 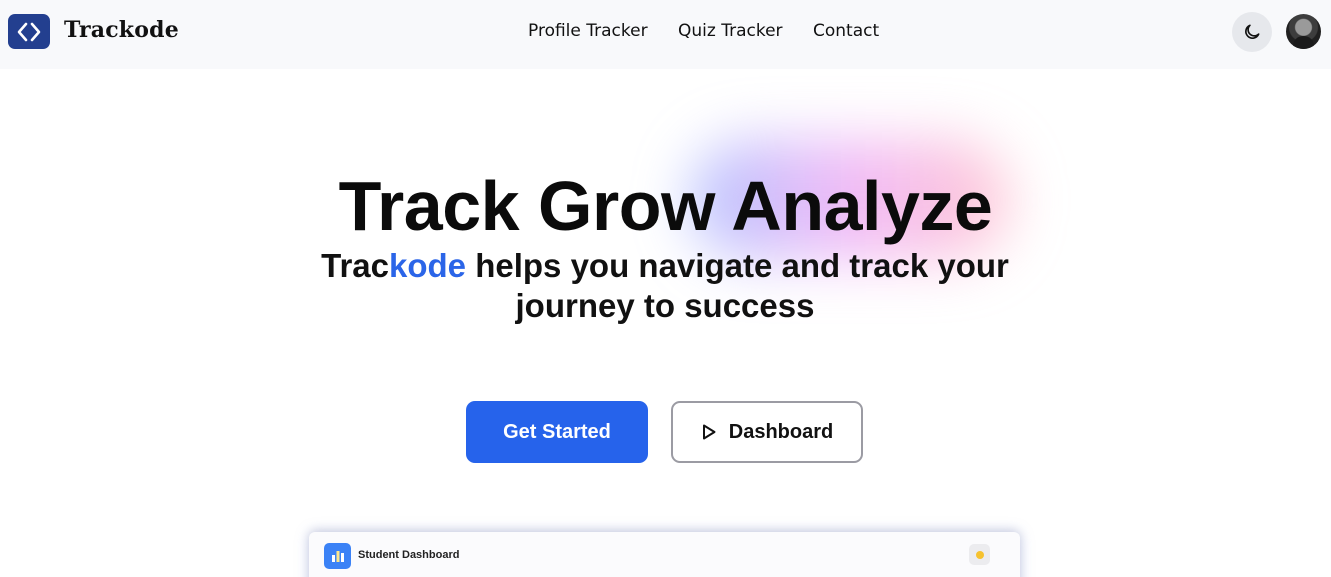 I want to click on nav-link-profile-tracker: Profile Tracker, so click(x=588, y=31).